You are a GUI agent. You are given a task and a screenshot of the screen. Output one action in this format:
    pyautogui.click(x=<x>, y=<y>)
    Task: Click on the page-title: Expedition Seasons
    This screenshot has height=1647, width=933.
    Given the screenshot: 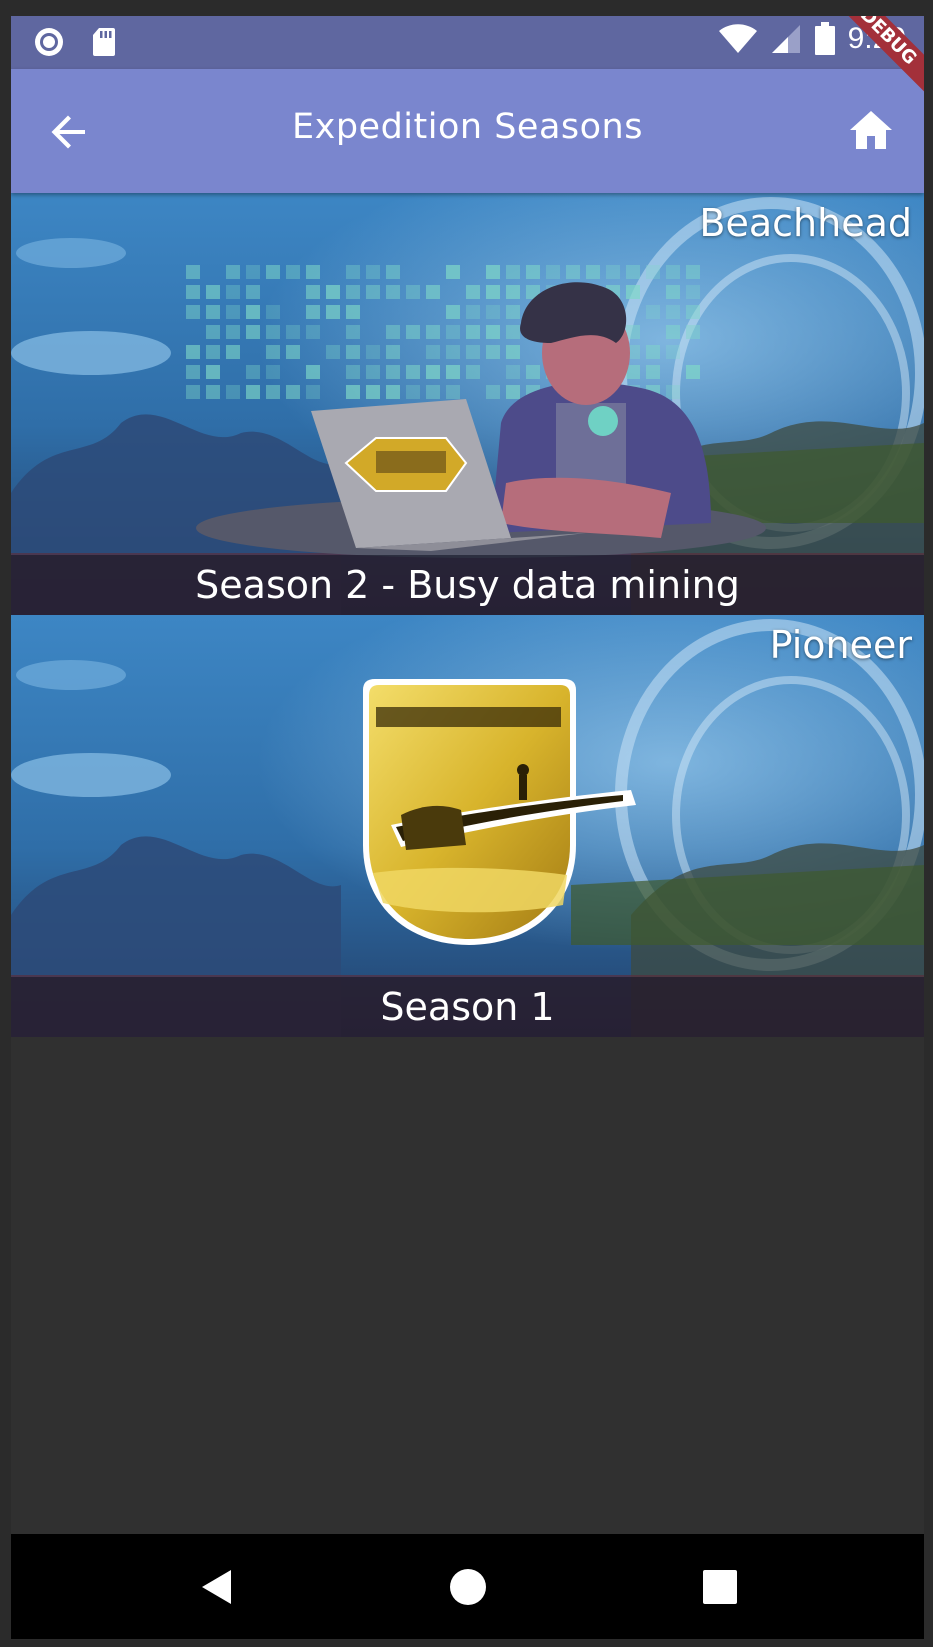 What is the action you would take?
    pyautogui.click(x=467, y=127)
    